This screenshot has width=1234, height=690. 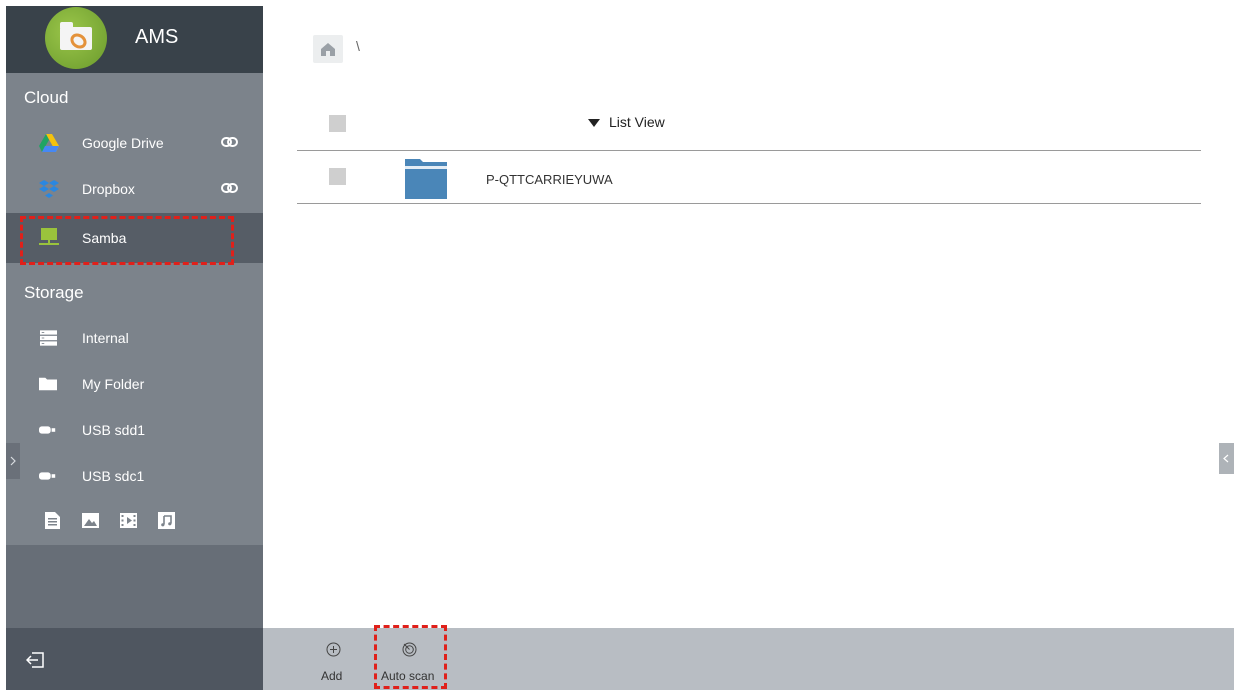 I want to click on home-button, so click(x=328, y=49).